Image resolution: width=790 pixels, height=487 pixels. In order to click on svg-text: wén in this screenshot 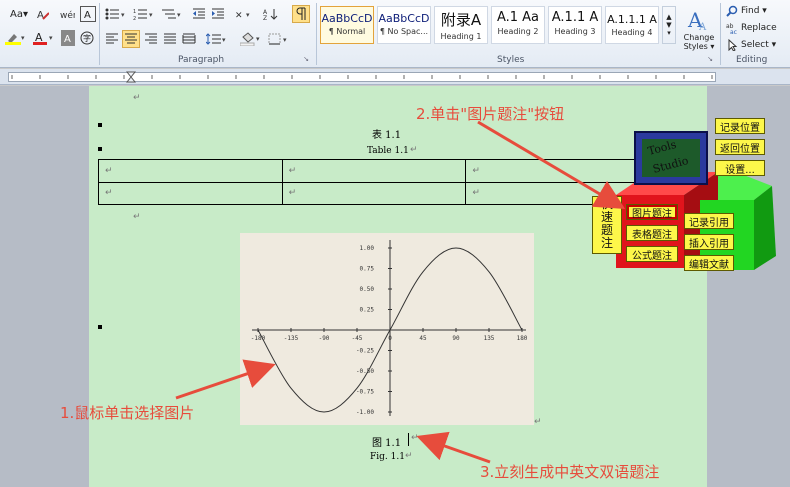, I will do `click(67, 15)`.